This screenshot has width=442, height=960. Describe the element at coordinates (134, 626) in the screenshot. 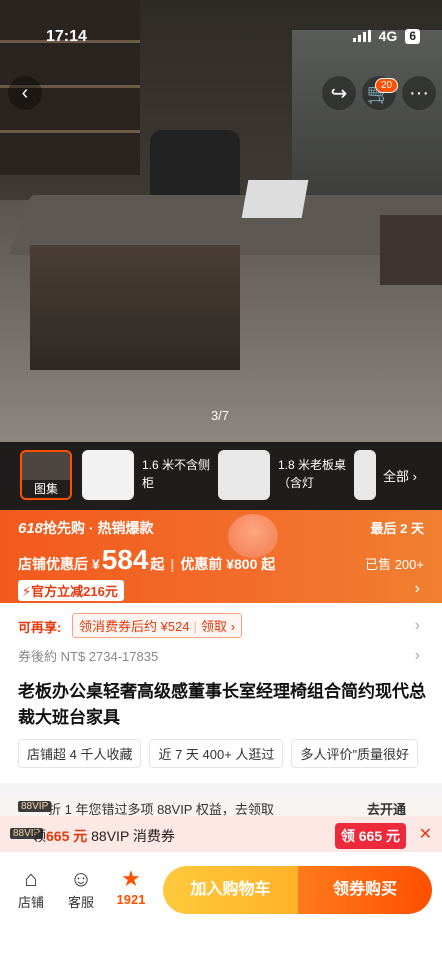

I see `coupon-text: 领消费券后约 ¥524` at that location.